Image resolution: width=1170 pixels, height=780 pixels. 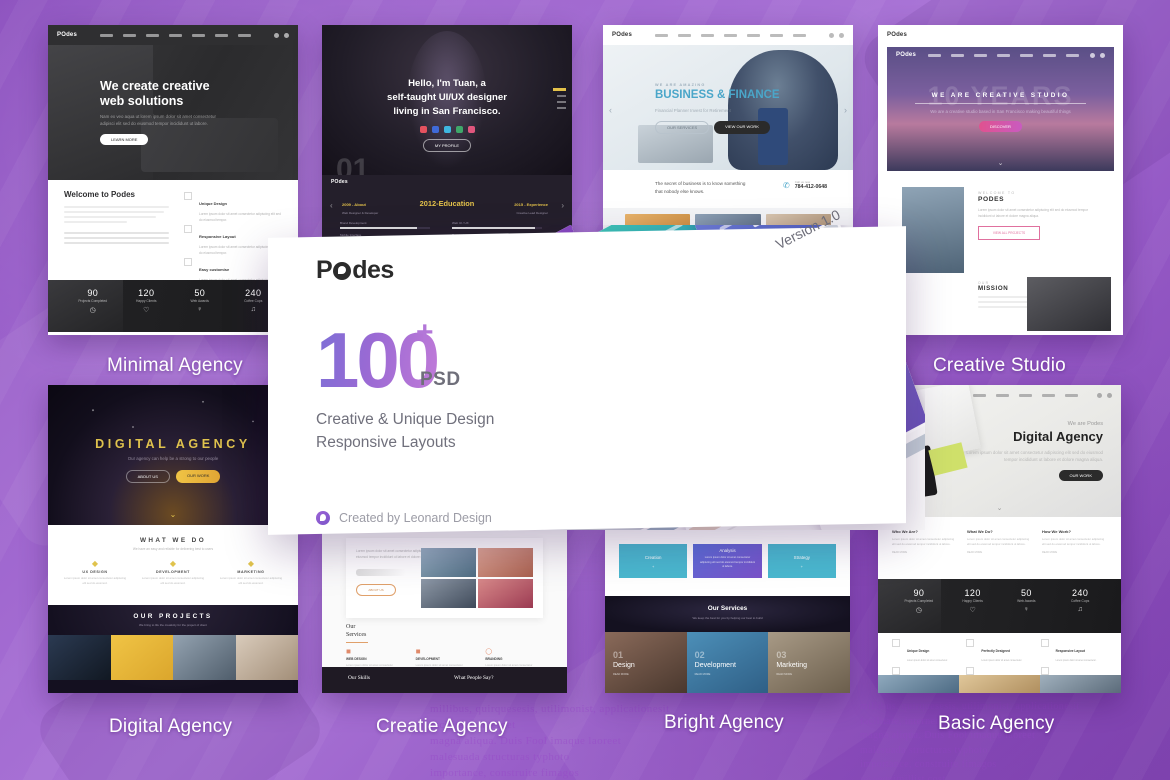 I want to click on stat-item: 50 Web Awards ♀, so click(x=1027, y=601).